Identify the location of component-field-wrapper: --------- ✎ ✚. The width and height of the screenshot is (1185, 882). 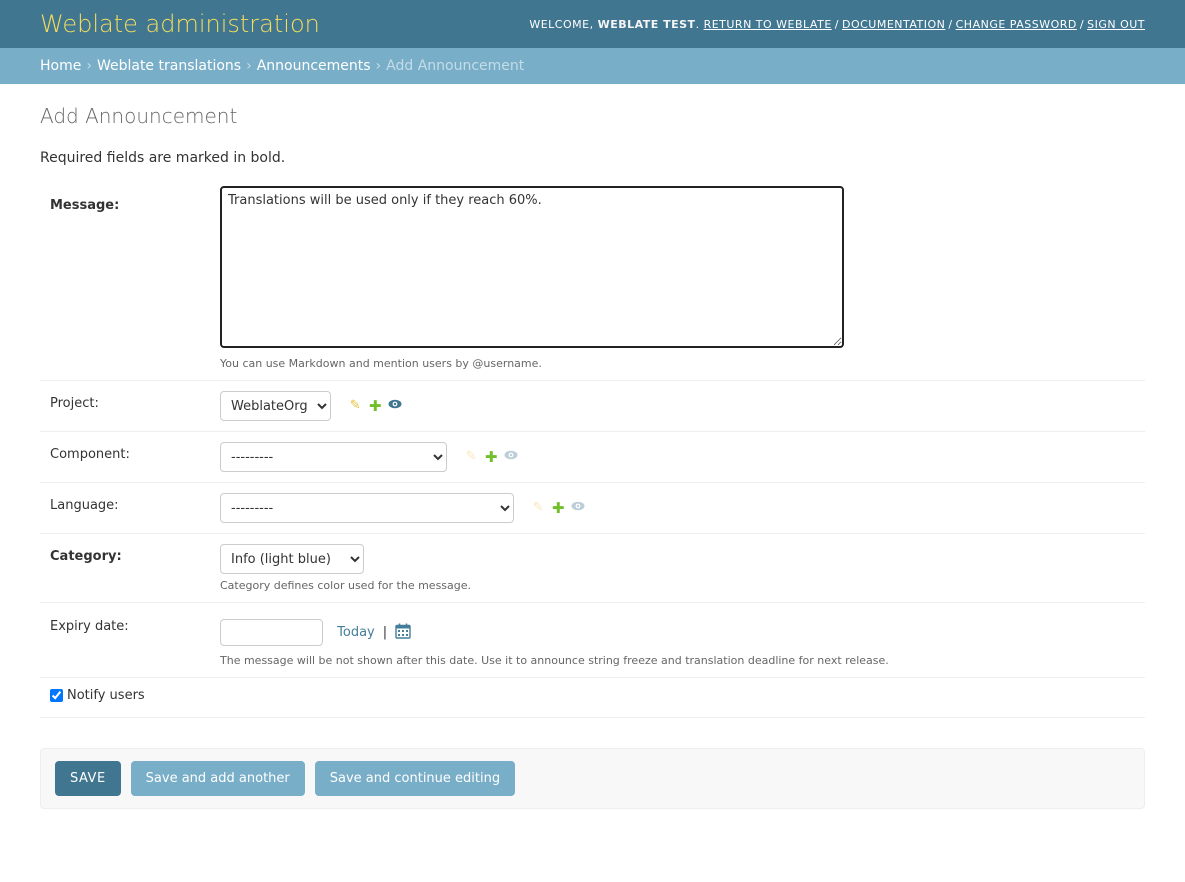
(677, 457).